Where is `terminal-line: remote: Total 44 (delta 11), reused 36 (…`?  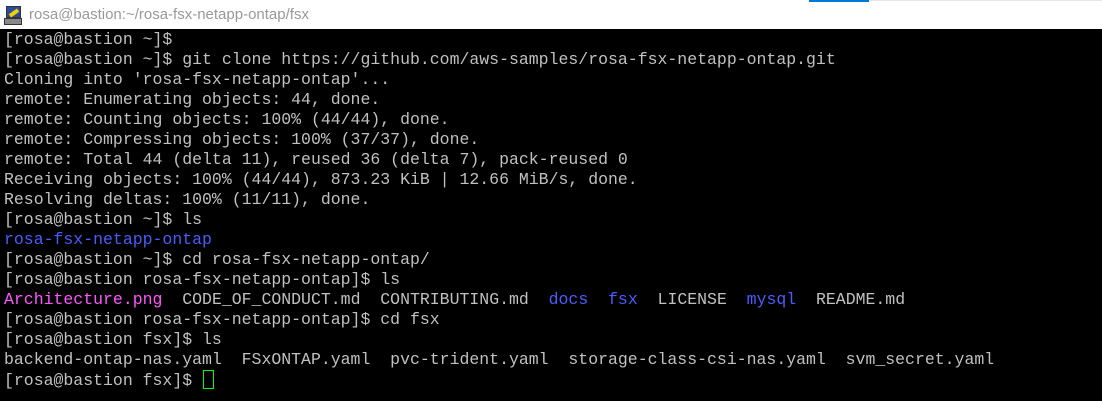 terminal-line: remote: Total 44 (delta 11), reused 36 (… is located at coordinates (553, 160).